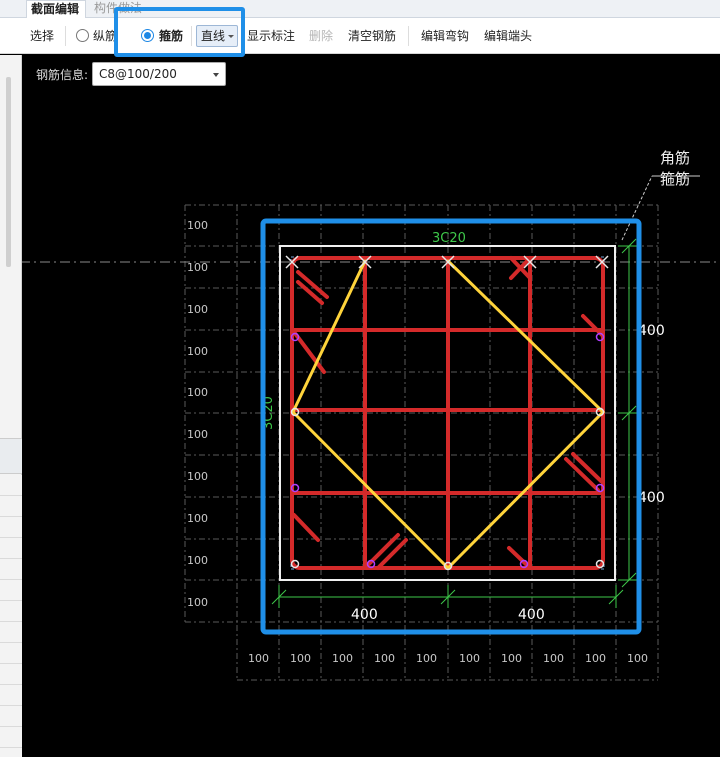  Describe the element at coordinates (321, 36) in the screenshot. I see `delete-button: 删除` at that location.